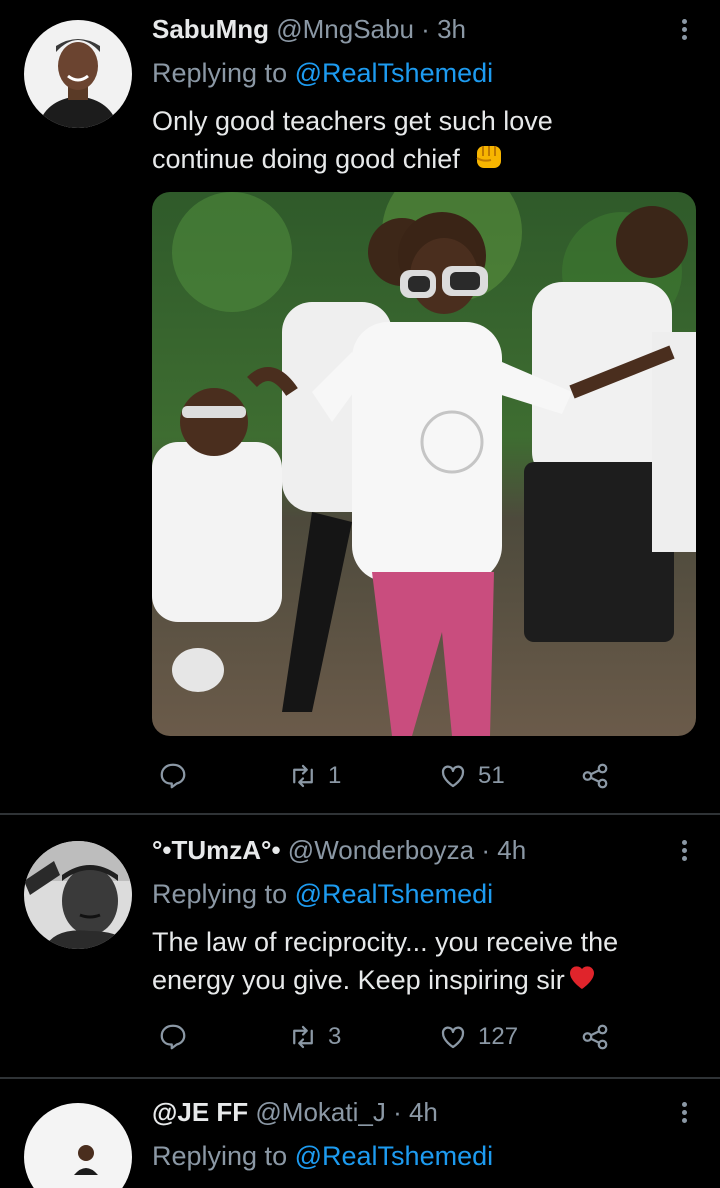 This screenshot has height=1188, width=720. I want to click on user-handle: @Wonderboyza, so click(381, 850).